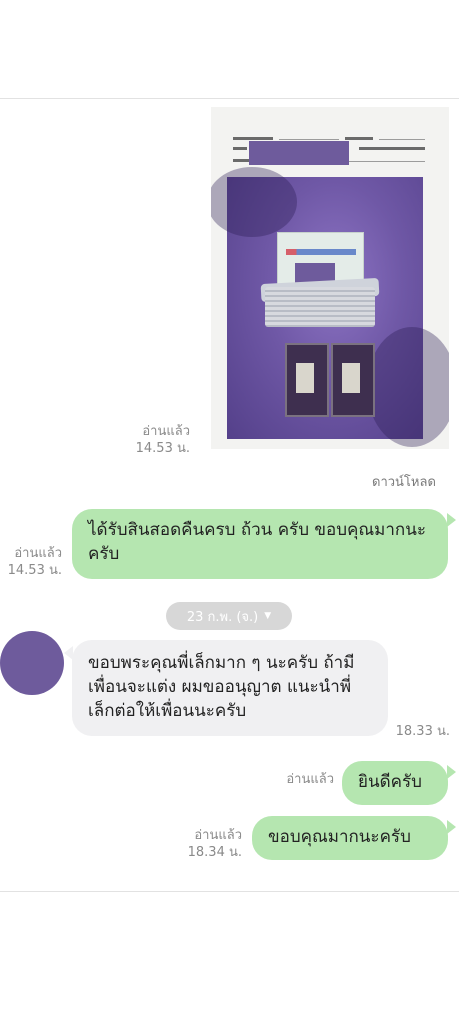  Describe the element at coordinates (310, 779) in the screenshot. I see `message-3-read-status: อ่านแล้ว` at that location.